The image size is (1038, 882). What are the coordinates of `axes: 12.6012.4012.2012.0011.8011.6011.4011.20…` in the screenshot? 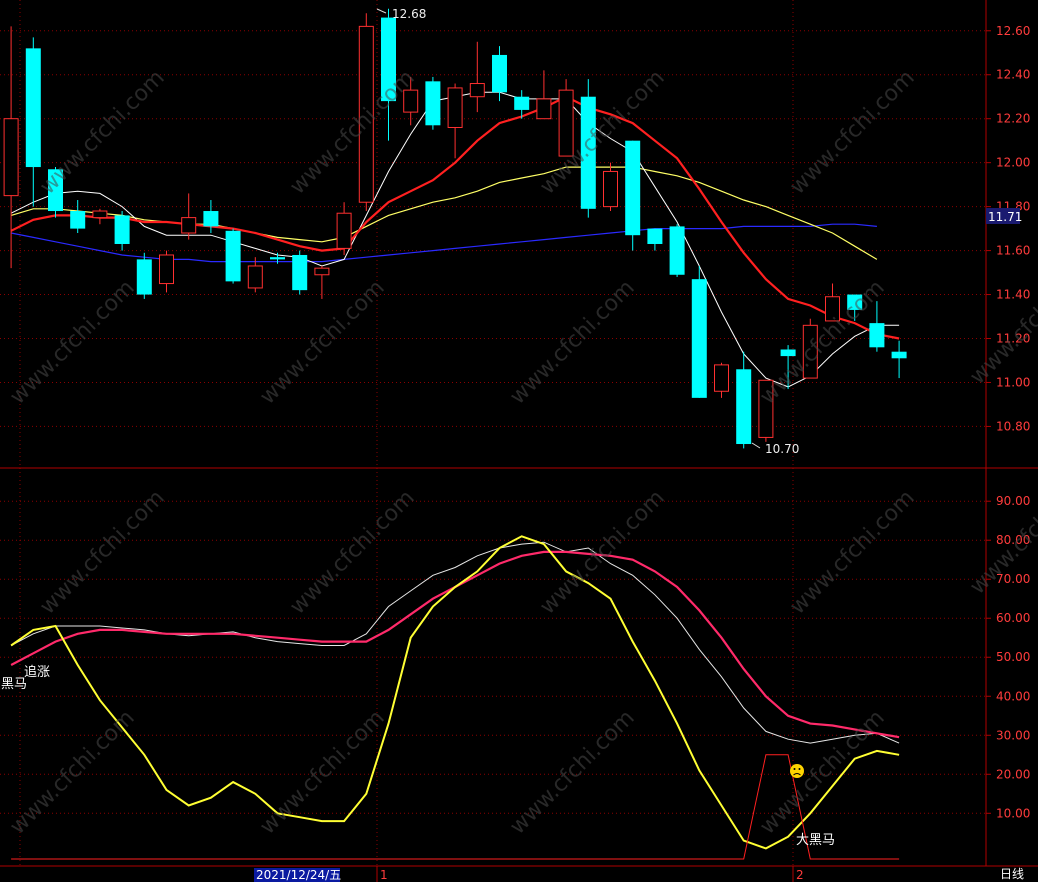 It's located at (1008, 422).